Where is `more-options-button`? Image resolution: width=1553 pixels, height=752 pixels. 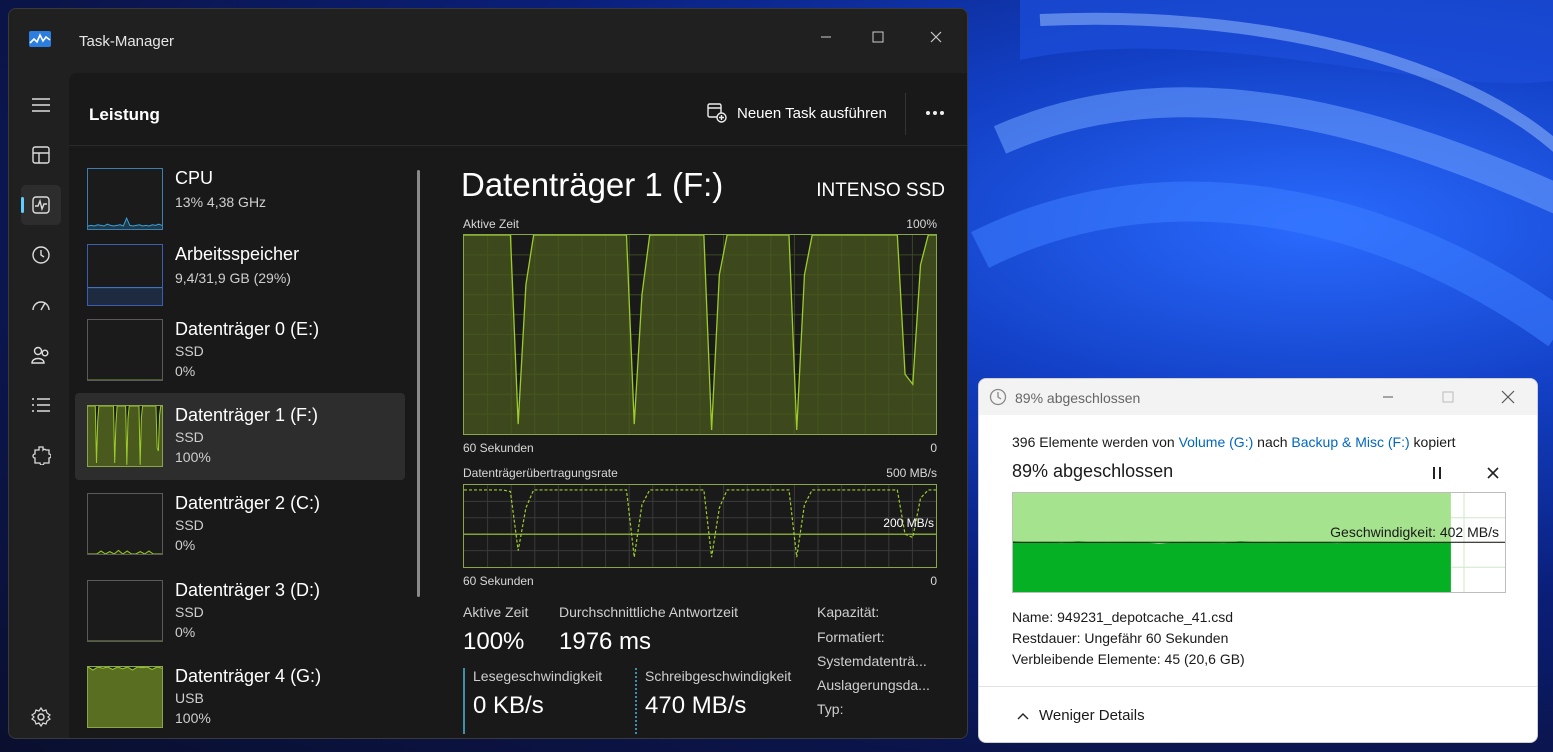 more-options-button is located at coordinates (935, 113).